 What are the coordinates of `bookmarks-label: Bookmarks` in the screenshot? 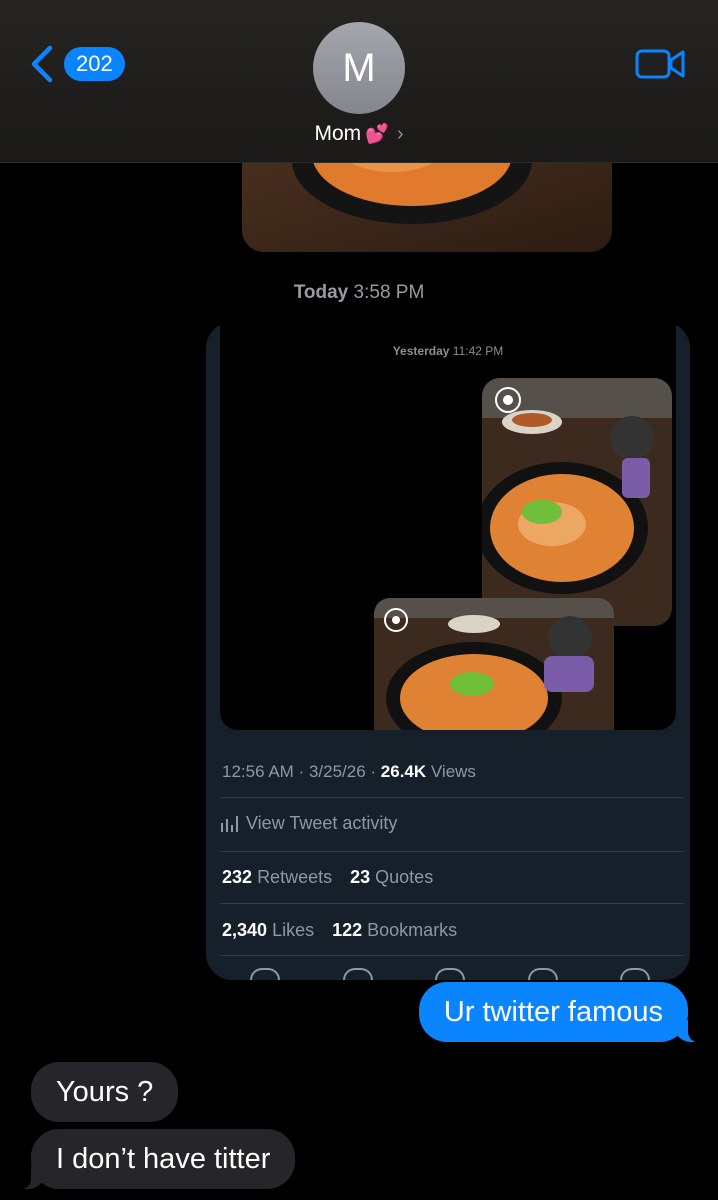 It's located at (412, 930).